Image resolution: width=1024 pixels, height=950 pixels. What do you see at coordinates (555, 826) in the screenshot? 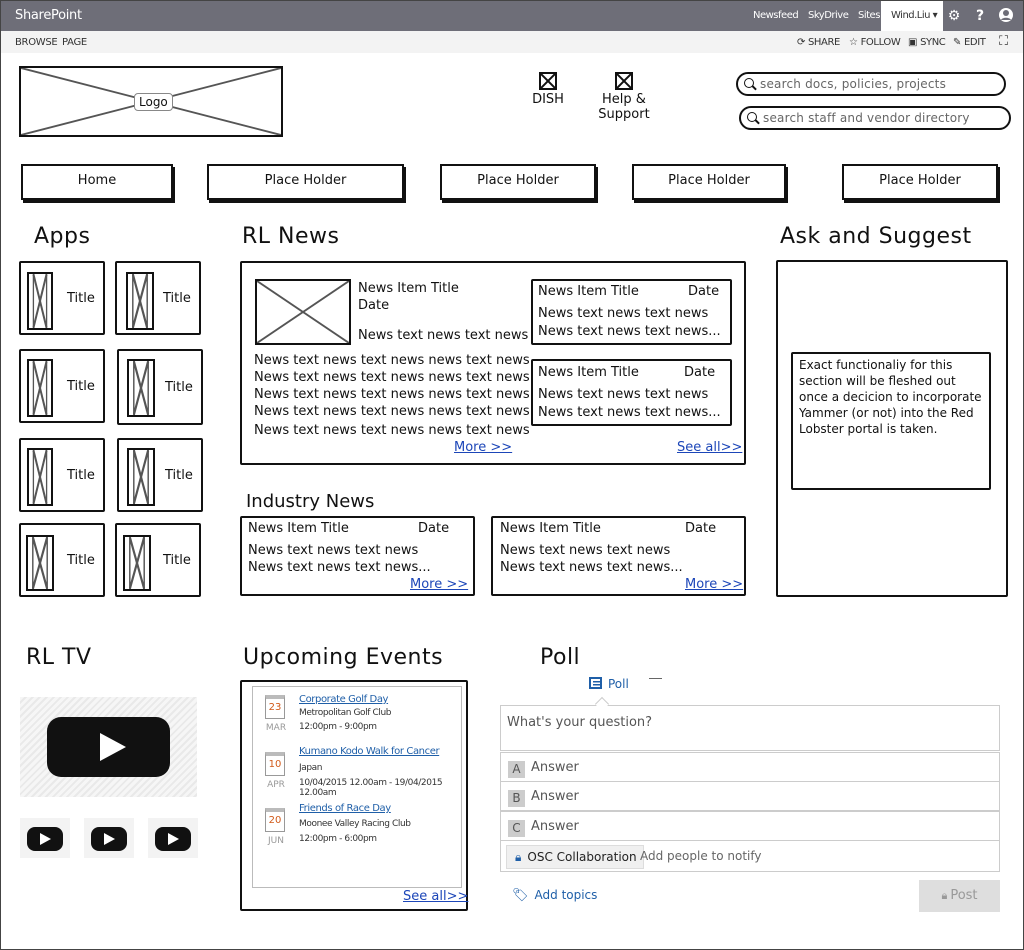
I see `answer-placeholder: Answer` at bounding box center [555, 826].